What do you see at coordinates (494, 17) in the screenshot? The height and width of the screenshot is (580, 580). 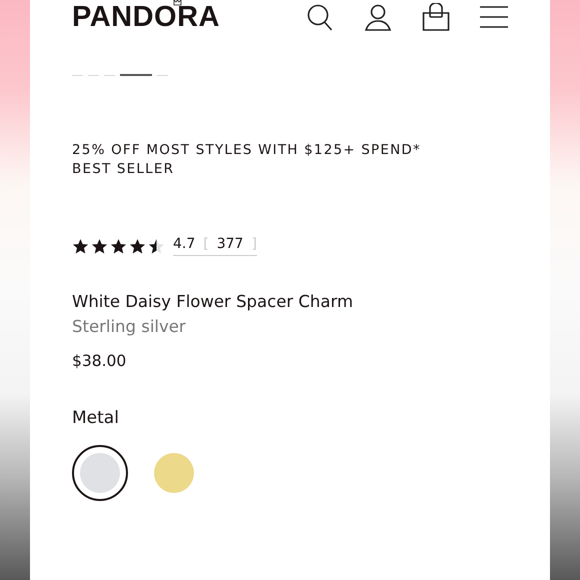 I see `menu-icon` at bounding box center [494, 17].